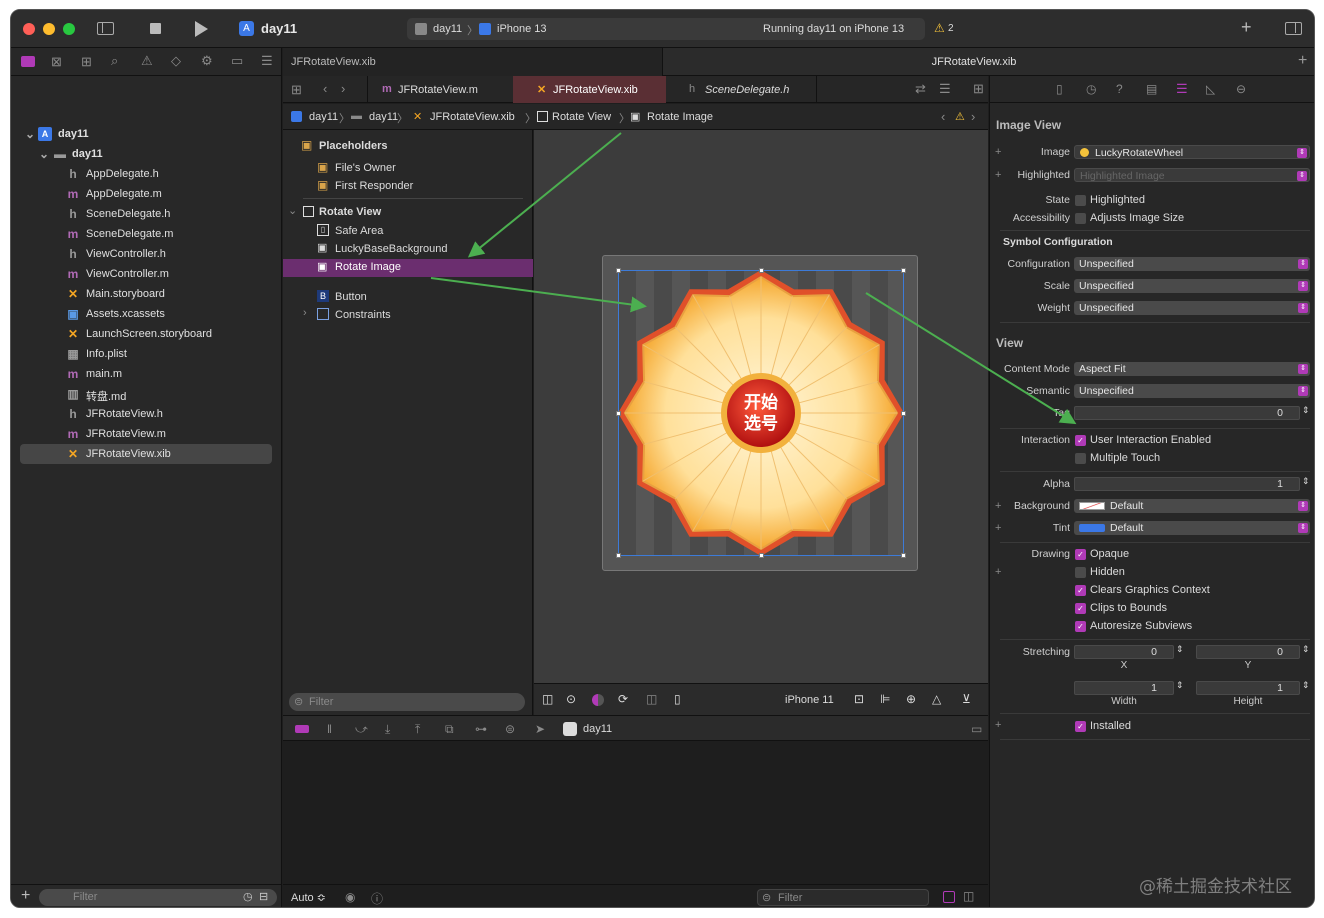  Describe the element at coordinates (368, 267) in the screenshot. I see `outline-rotate-image: Rotate Image` at that location.